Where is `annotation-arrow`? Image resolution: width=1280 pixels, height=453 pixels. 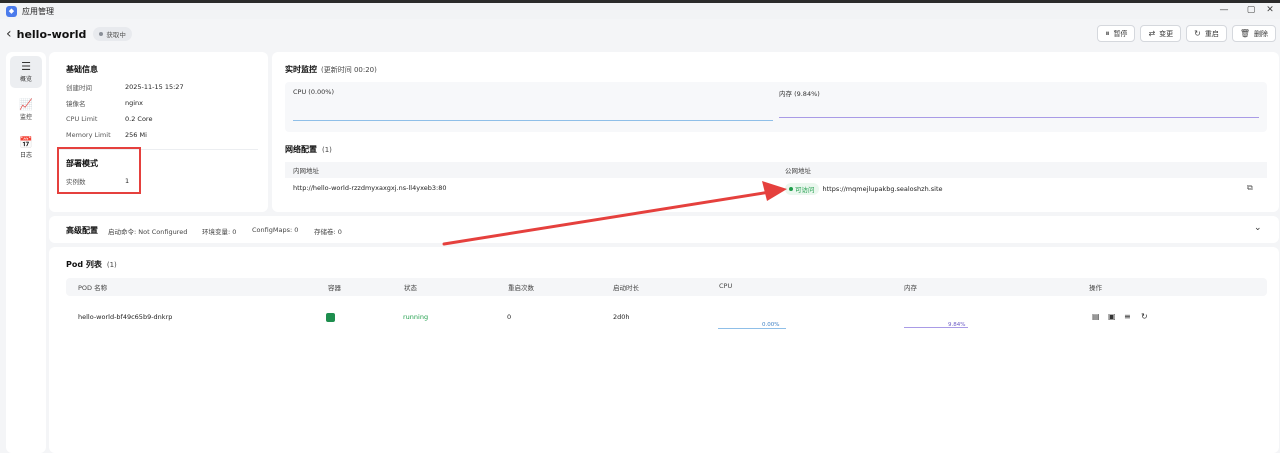 annotation-arrow is located at coordinates (614, 213).